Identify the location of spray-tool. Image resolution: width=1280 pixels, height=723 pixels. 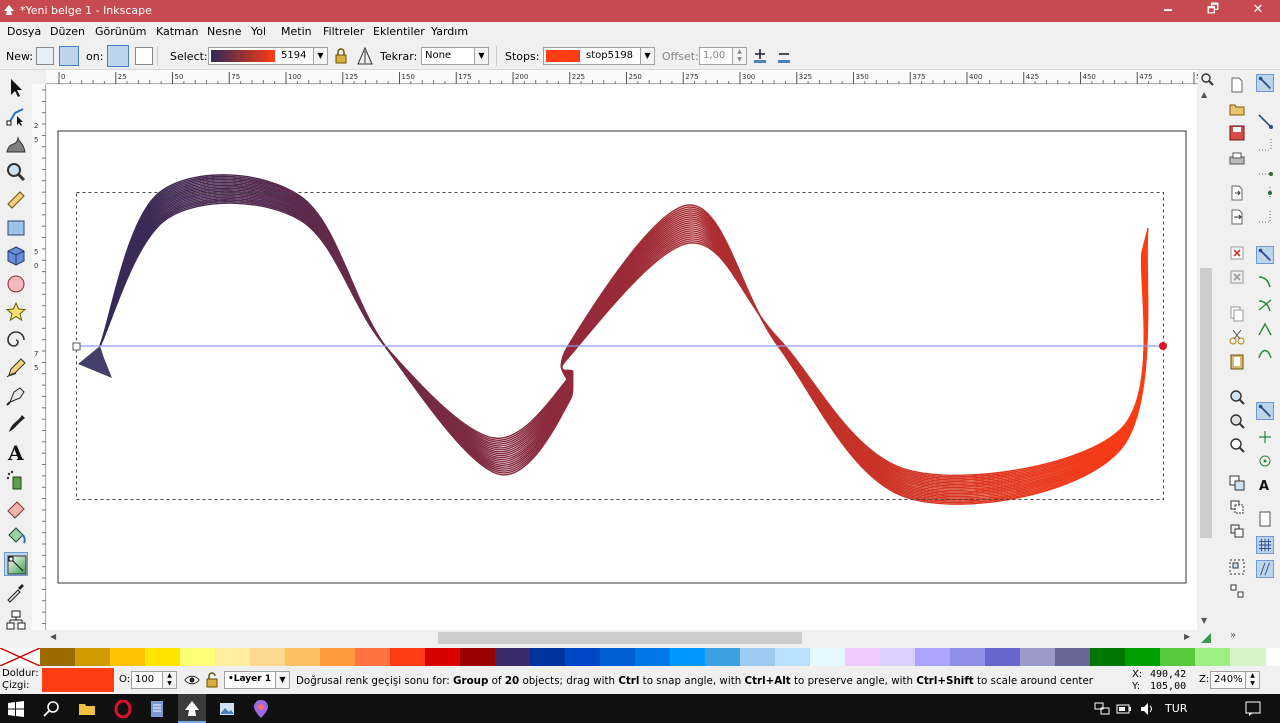
(16, 480).